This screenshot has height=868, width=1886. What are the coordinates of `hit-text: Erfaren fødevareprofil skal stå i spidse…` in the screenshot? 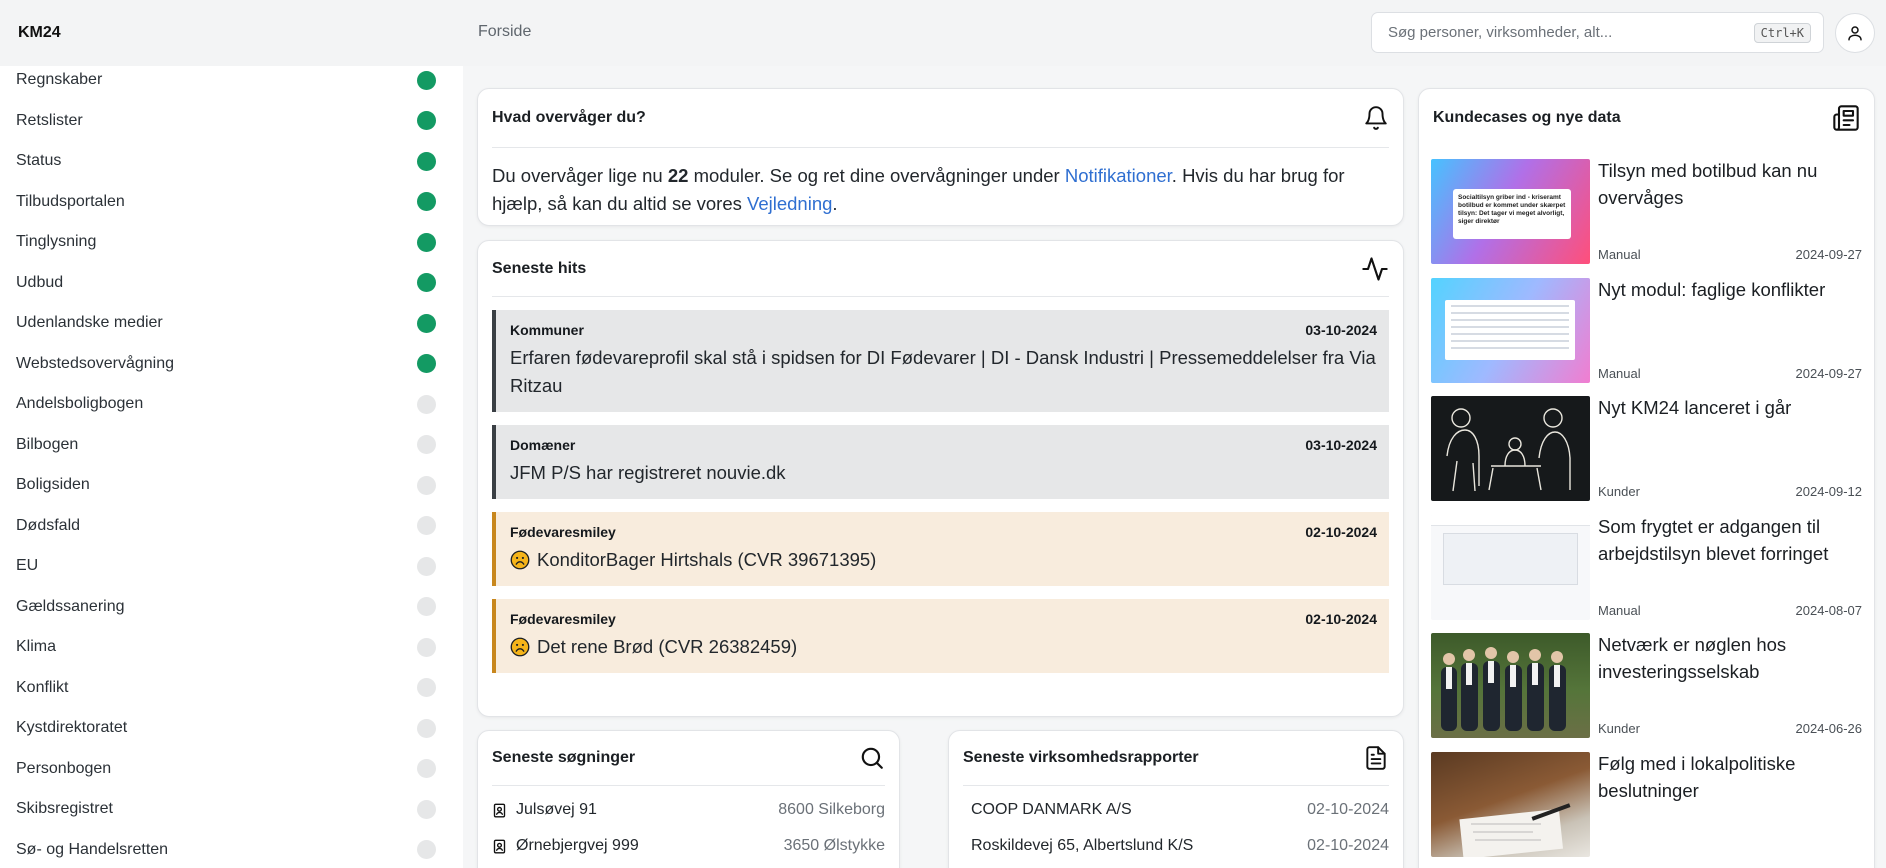 It's located at (943, 372).